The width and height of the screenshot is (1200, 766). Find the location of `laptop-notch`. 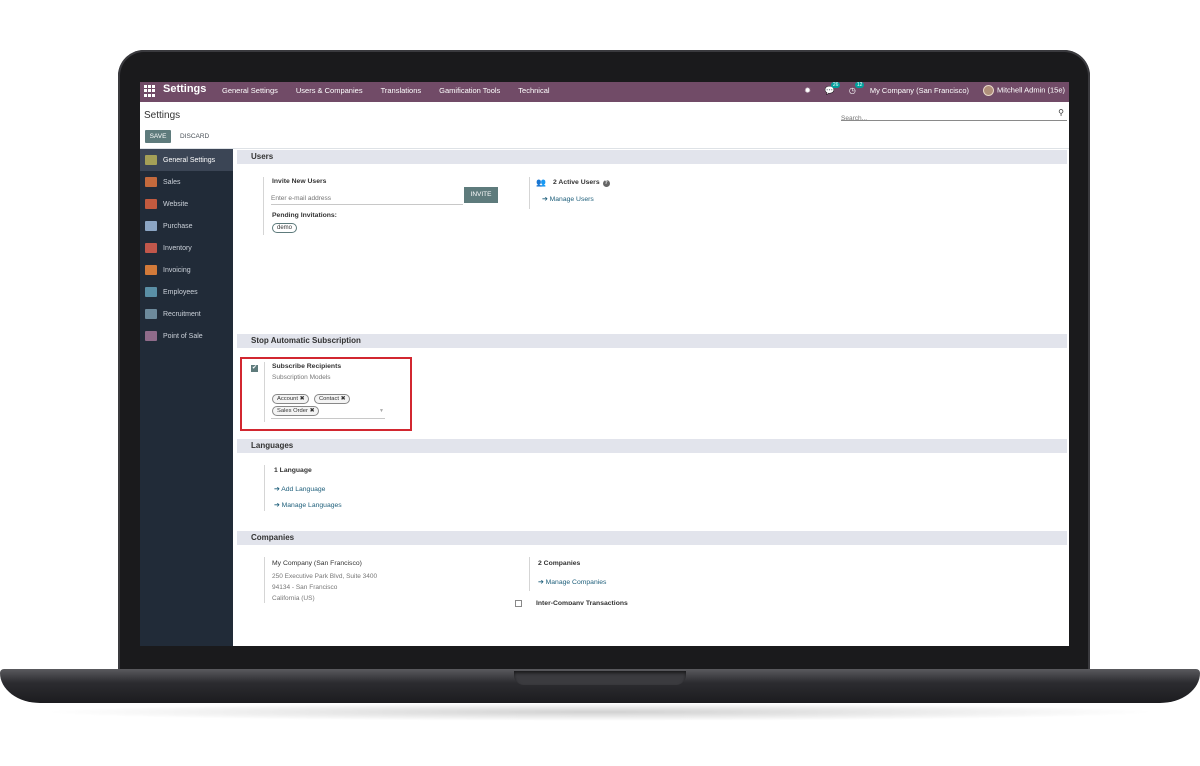

laptop-notch is located at coordinates (600, 678).